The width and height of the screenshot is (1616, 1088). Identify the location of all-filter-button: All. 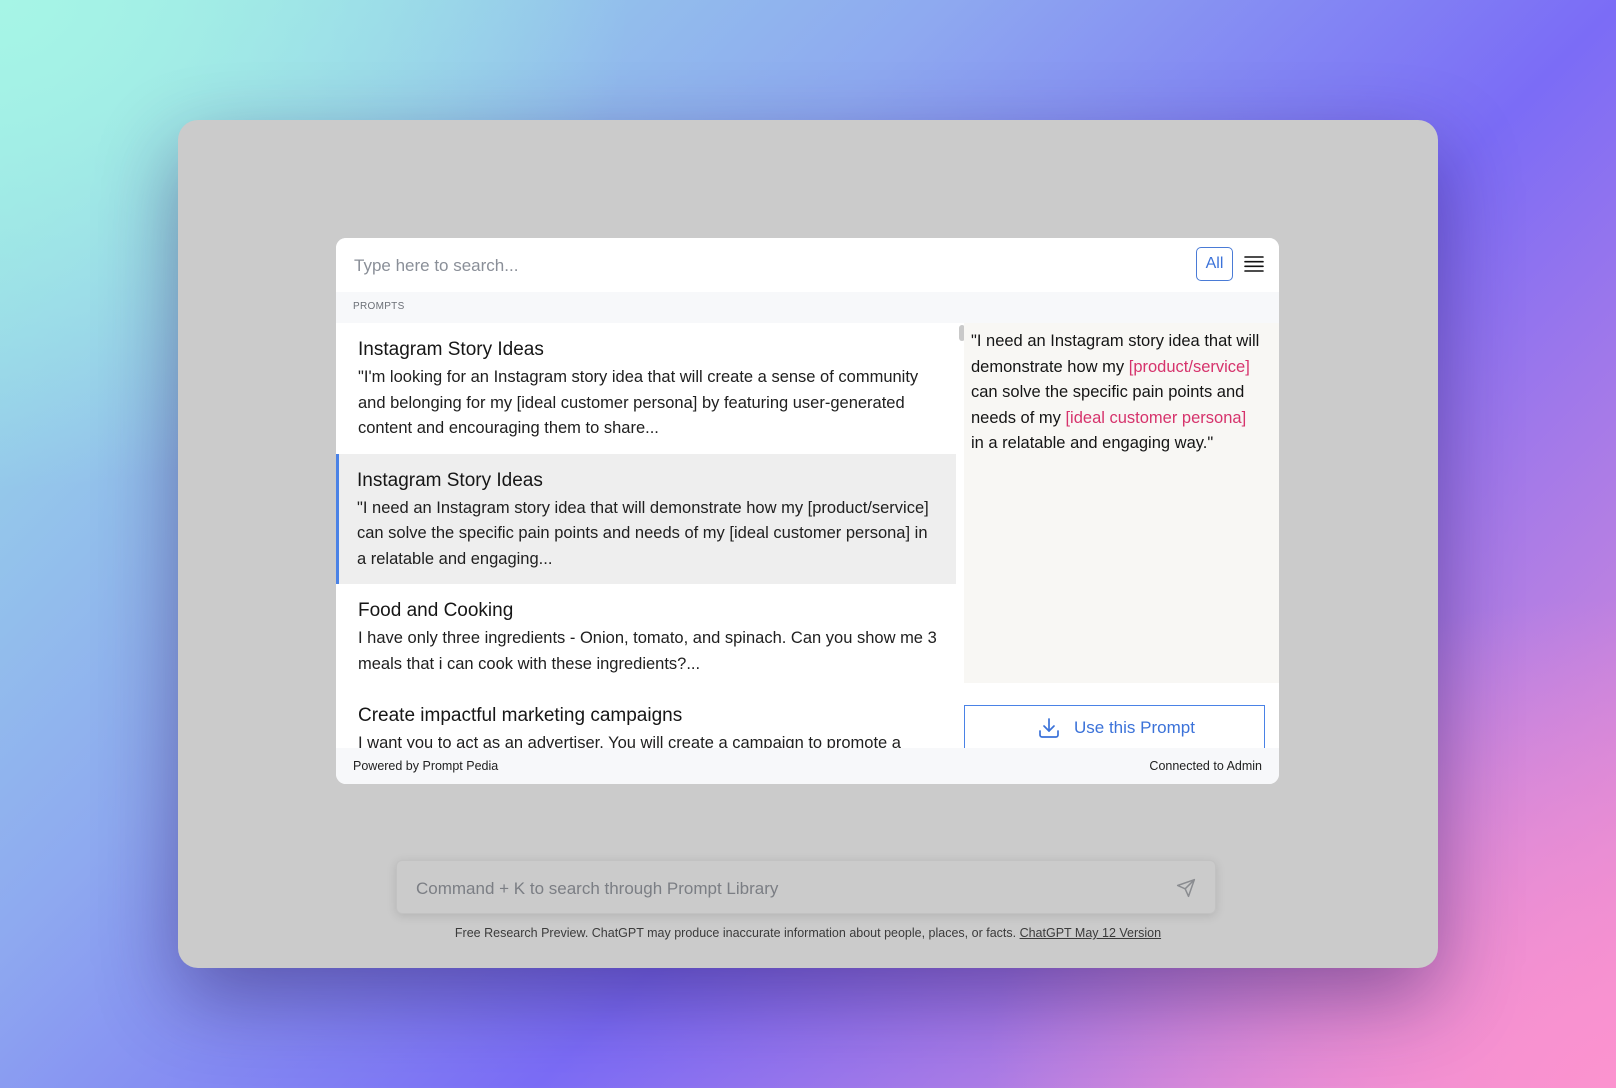
(1214, 264).